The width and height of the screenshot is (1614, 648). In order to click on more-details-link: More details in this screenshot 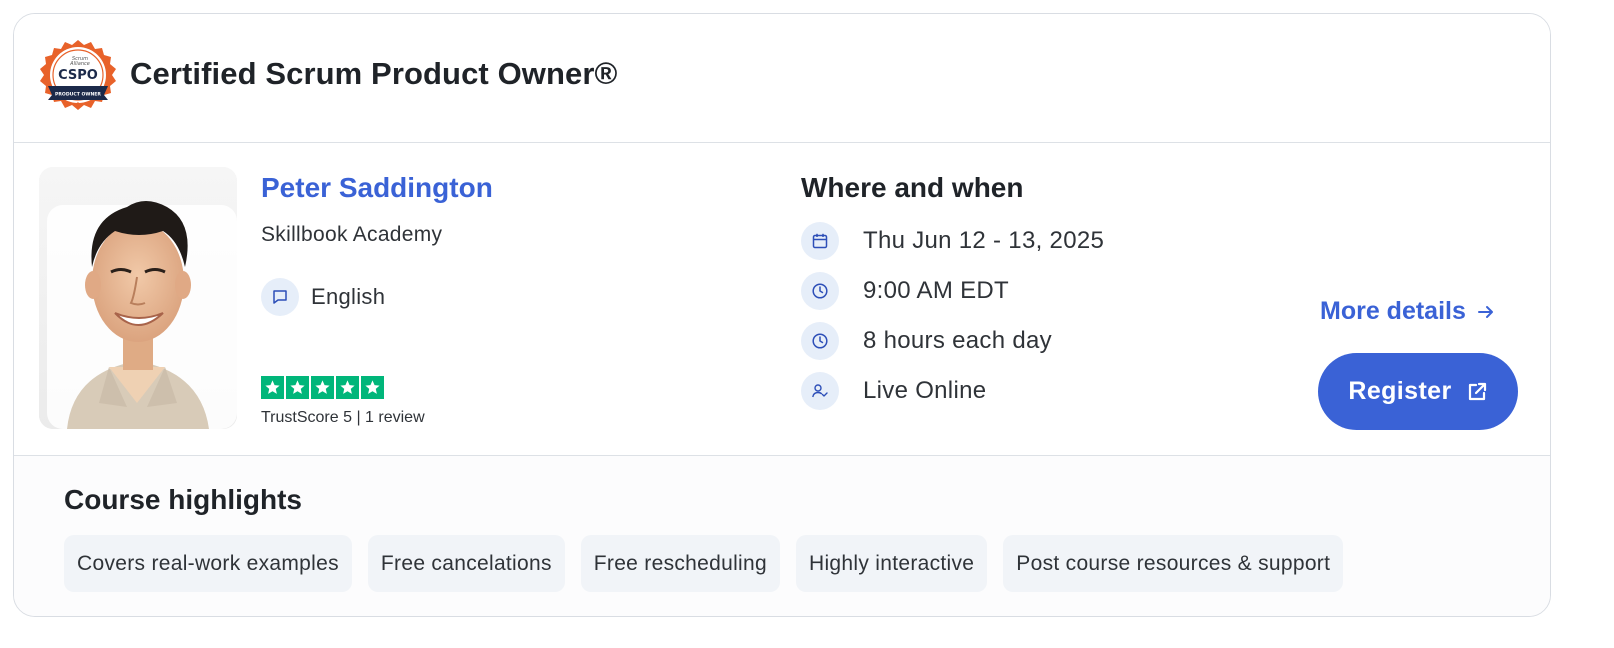, I will do `click(1408, 311)`.